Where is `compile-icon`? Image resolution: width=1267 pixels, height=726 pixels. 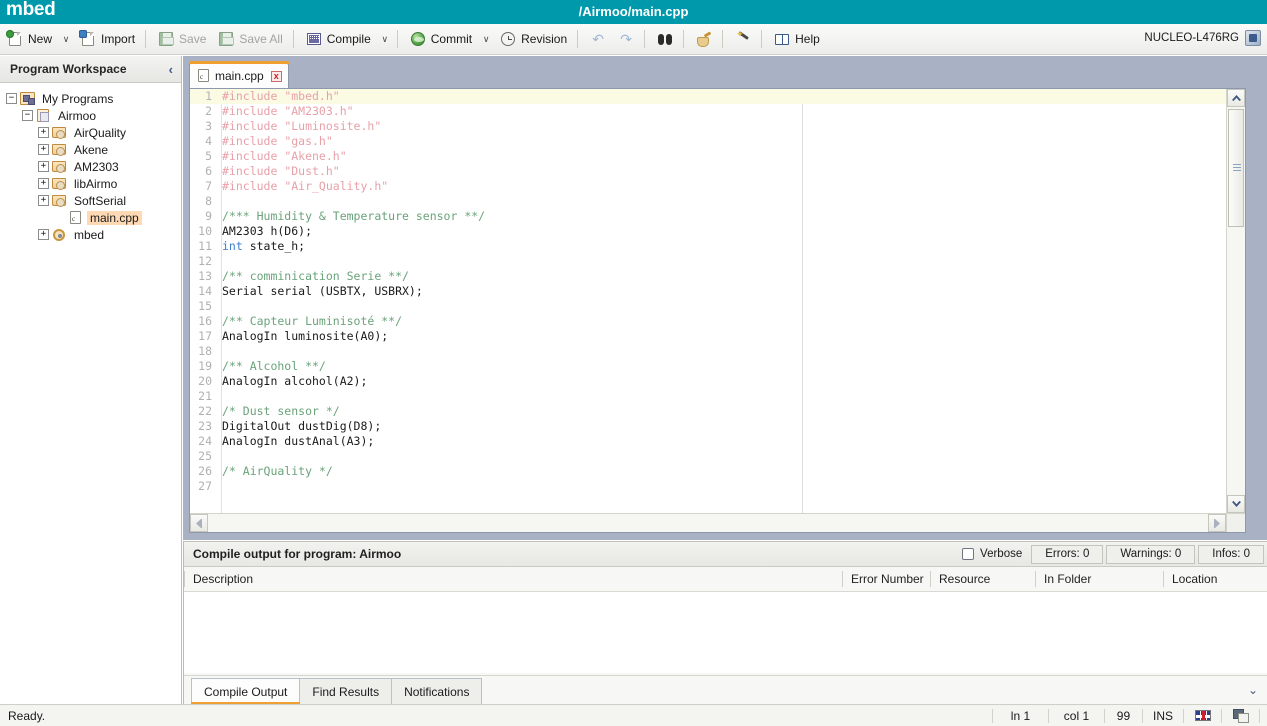 compile-icon is located at coordinates (314, 39).